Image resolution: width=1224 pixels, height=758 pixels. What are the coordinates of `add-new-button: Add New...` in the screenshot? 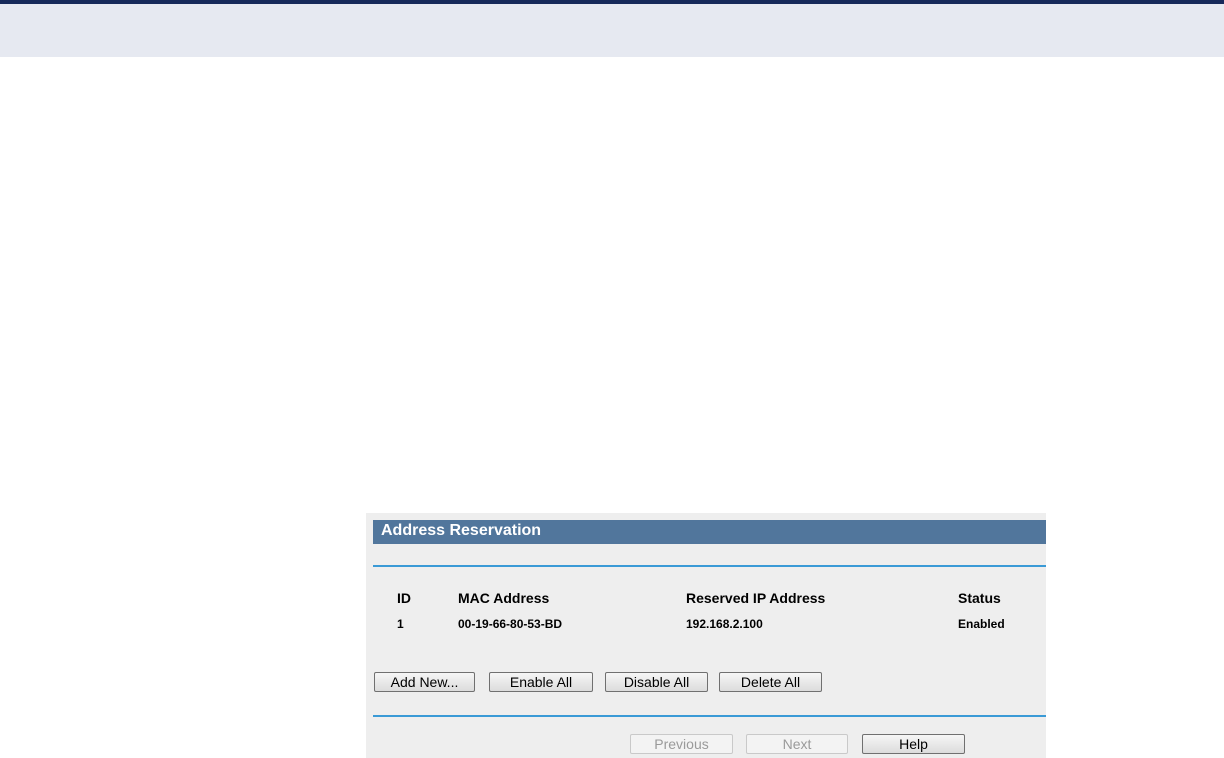 It's located at (424, 682).